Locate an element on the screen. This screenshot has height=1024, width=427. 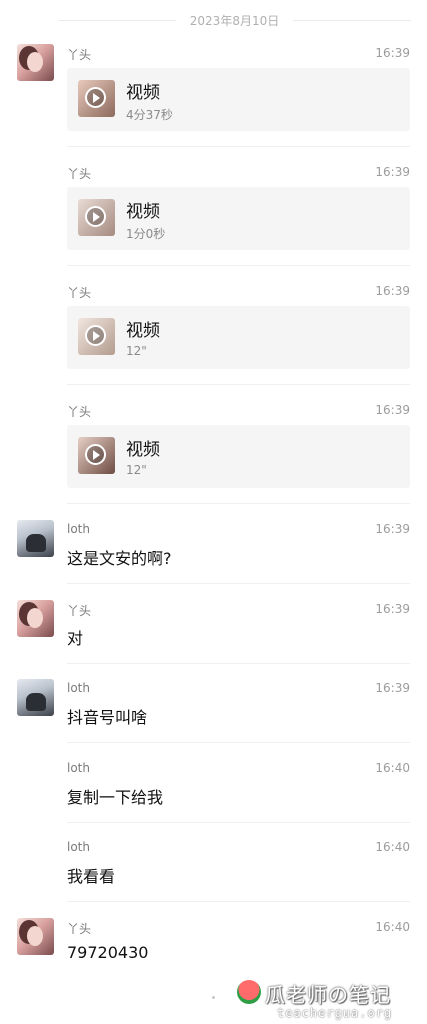
message-text: 对 is located at coordinates (75, 637).